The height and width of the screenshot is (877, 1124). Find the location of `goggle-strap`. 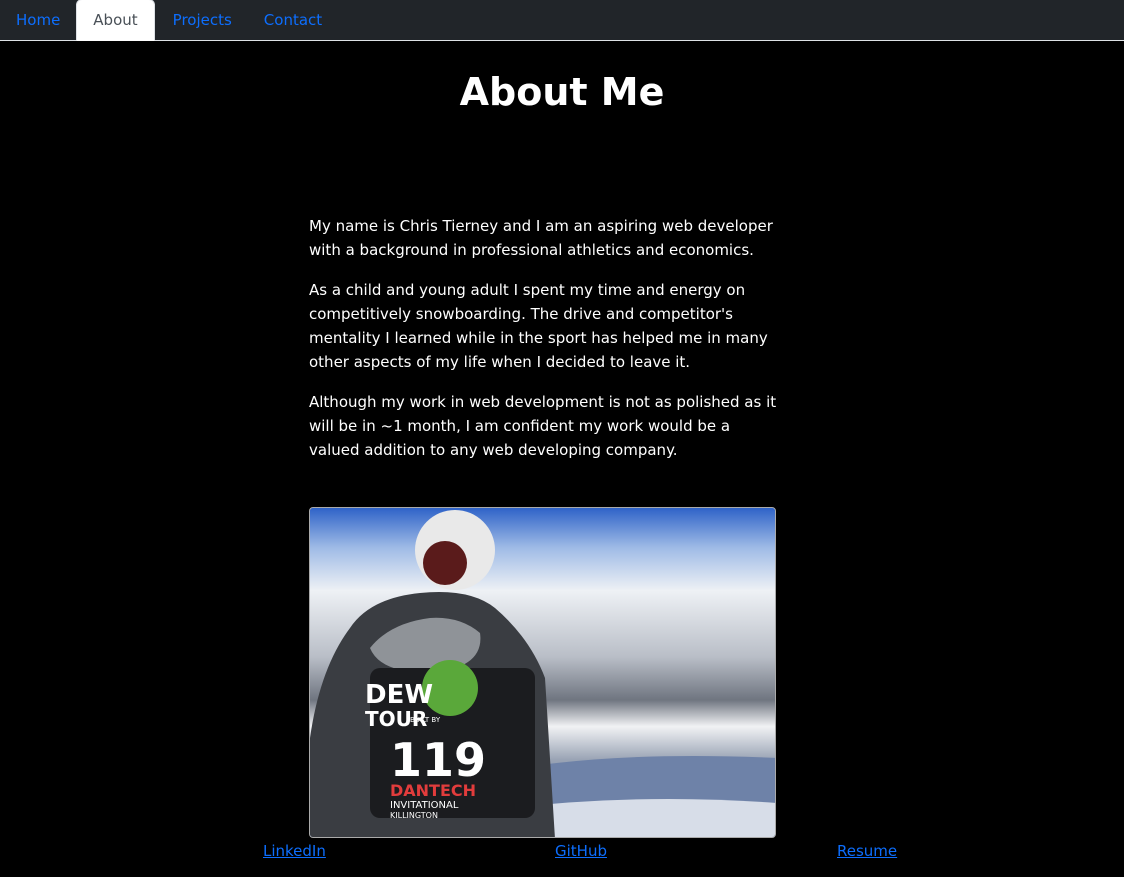

goggle-strap is located at coordinates (445, 563).